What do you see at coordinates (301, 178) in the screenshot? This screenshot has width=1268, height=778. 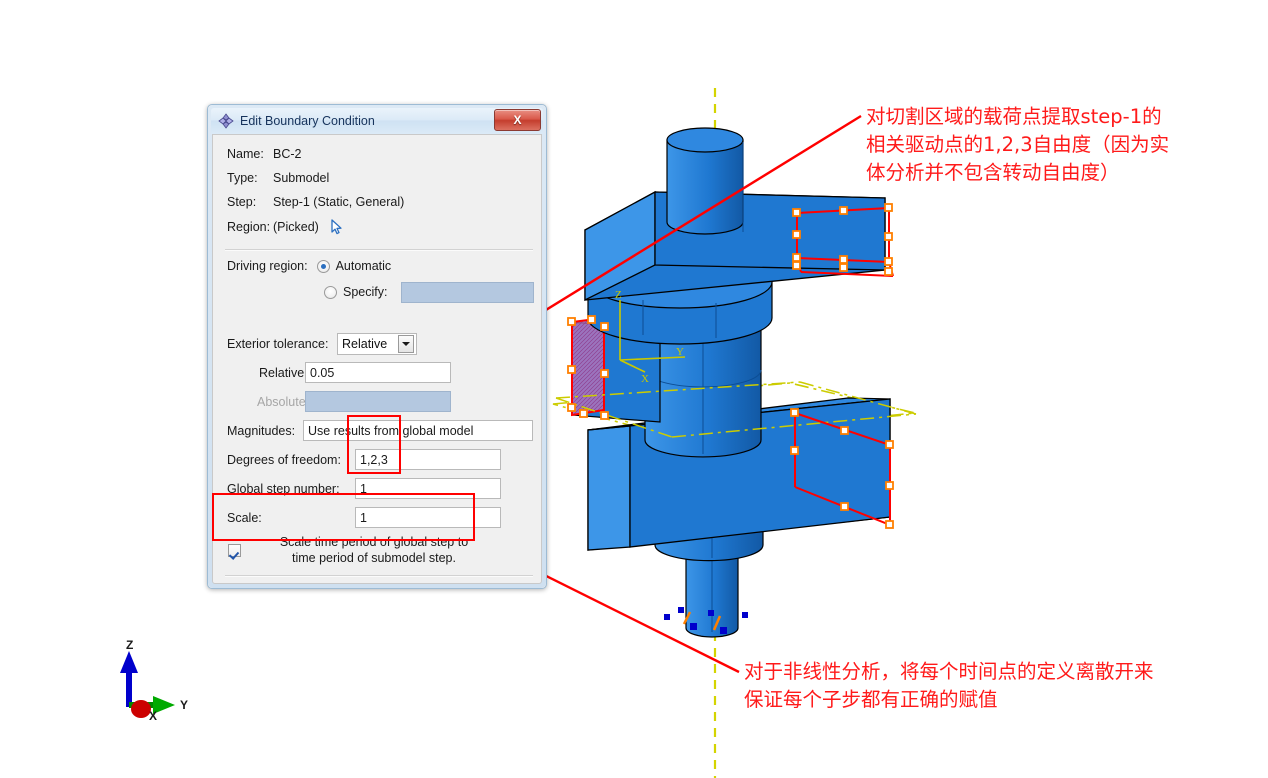 I see `type-value: Submodel` at bounding box center [301, 178].